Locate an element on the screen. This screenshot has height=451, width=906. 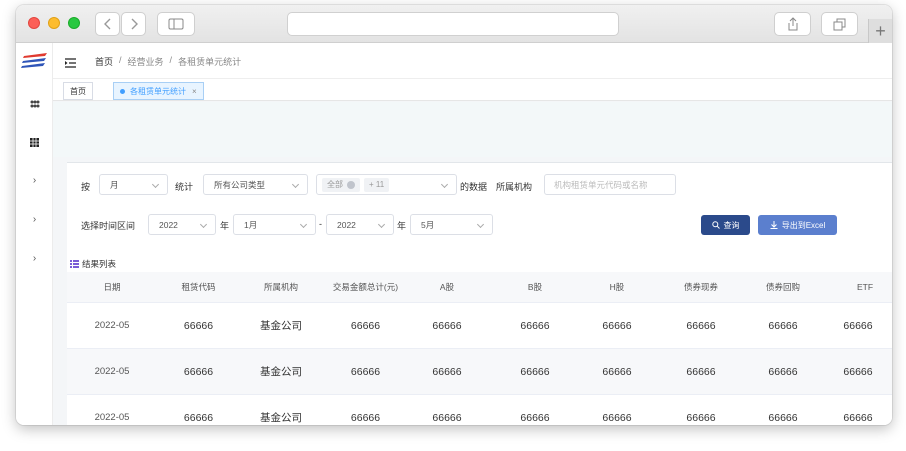
company-type-select: 所有公司类型 is located at coordinates (255, 184).